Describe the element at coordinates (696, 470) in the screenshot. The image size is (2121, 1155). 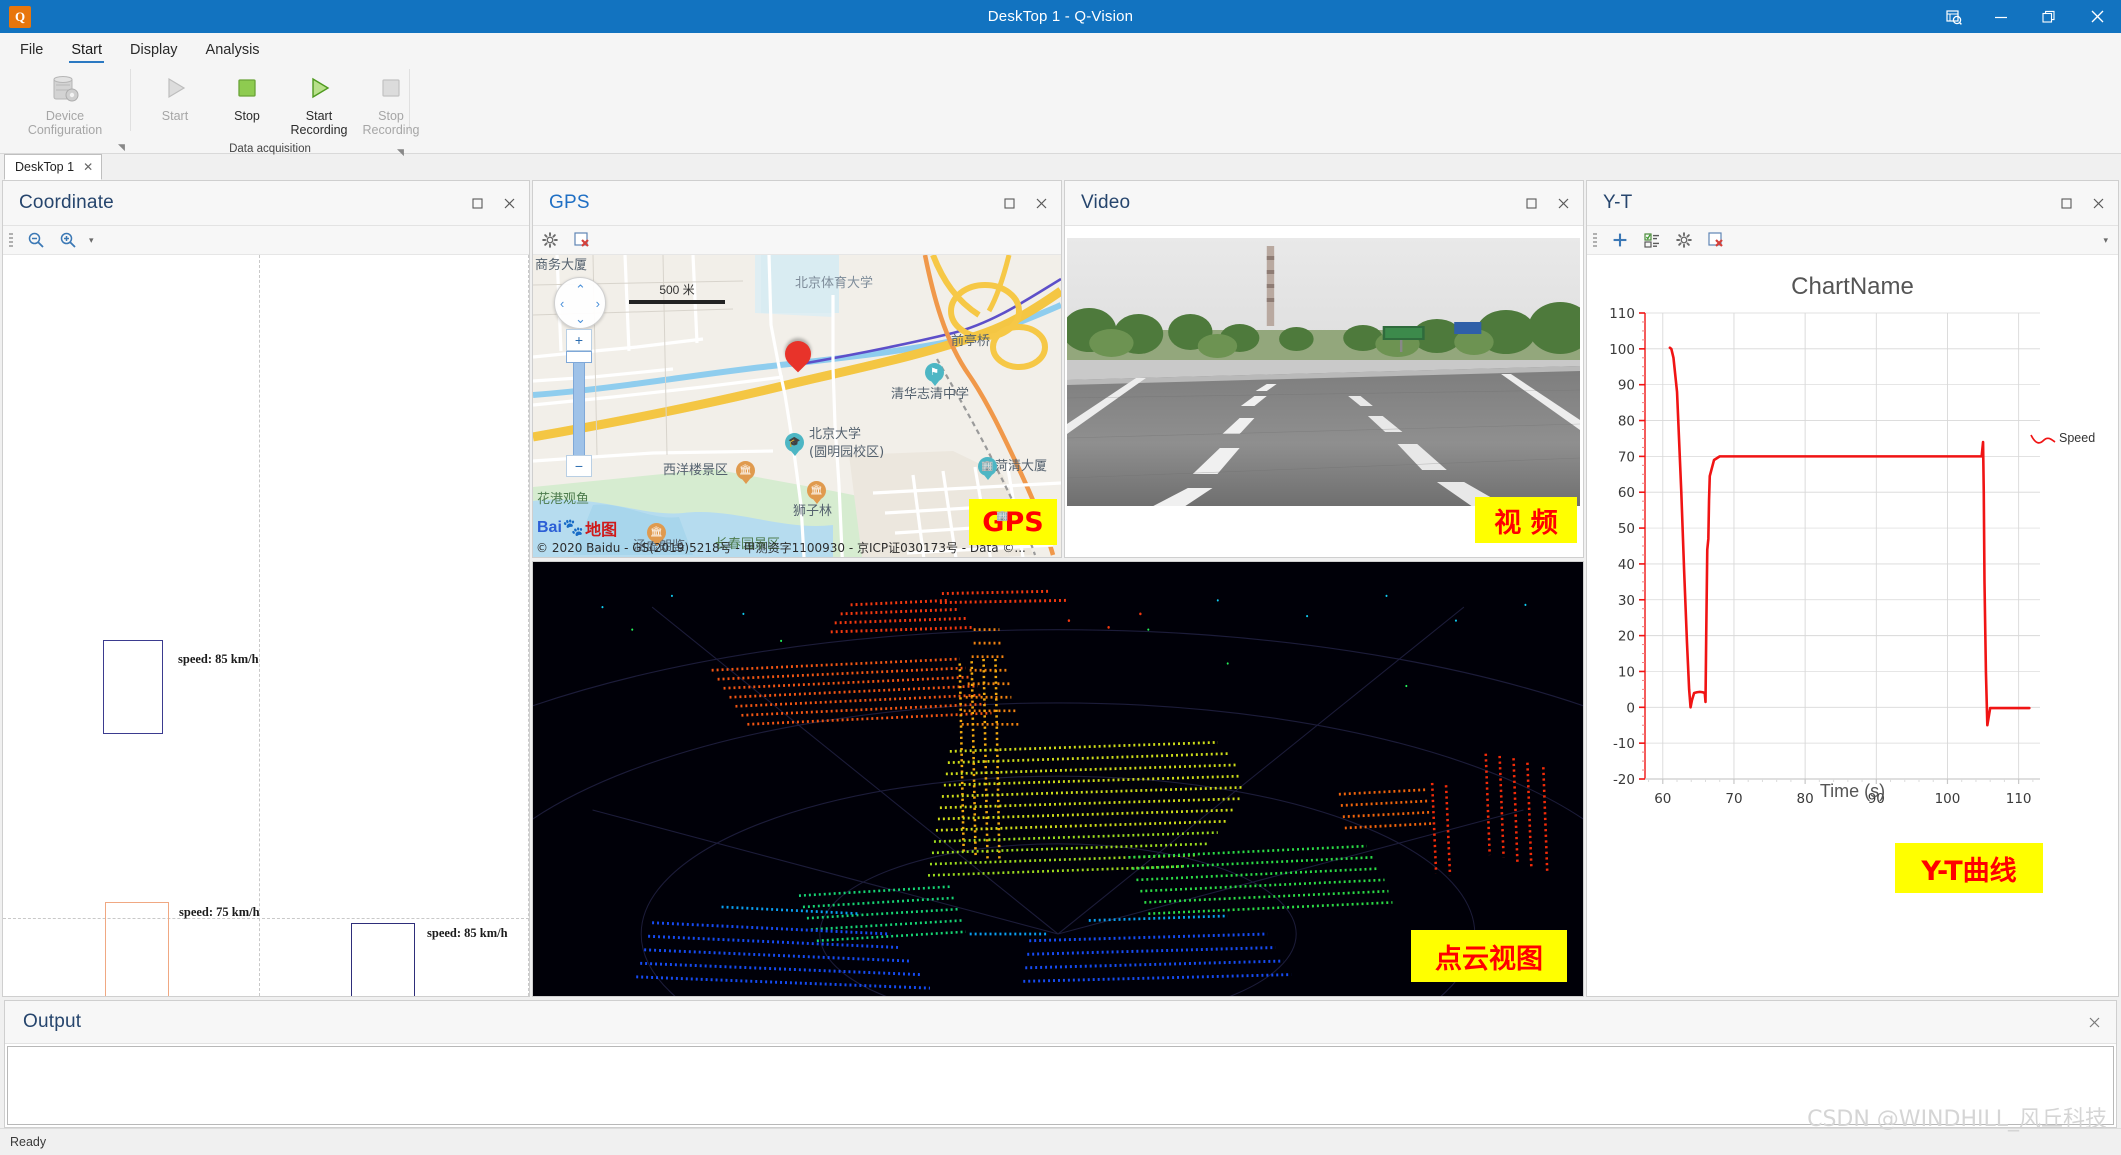
I see `map-label-7: 西洋楼景区` at that location.